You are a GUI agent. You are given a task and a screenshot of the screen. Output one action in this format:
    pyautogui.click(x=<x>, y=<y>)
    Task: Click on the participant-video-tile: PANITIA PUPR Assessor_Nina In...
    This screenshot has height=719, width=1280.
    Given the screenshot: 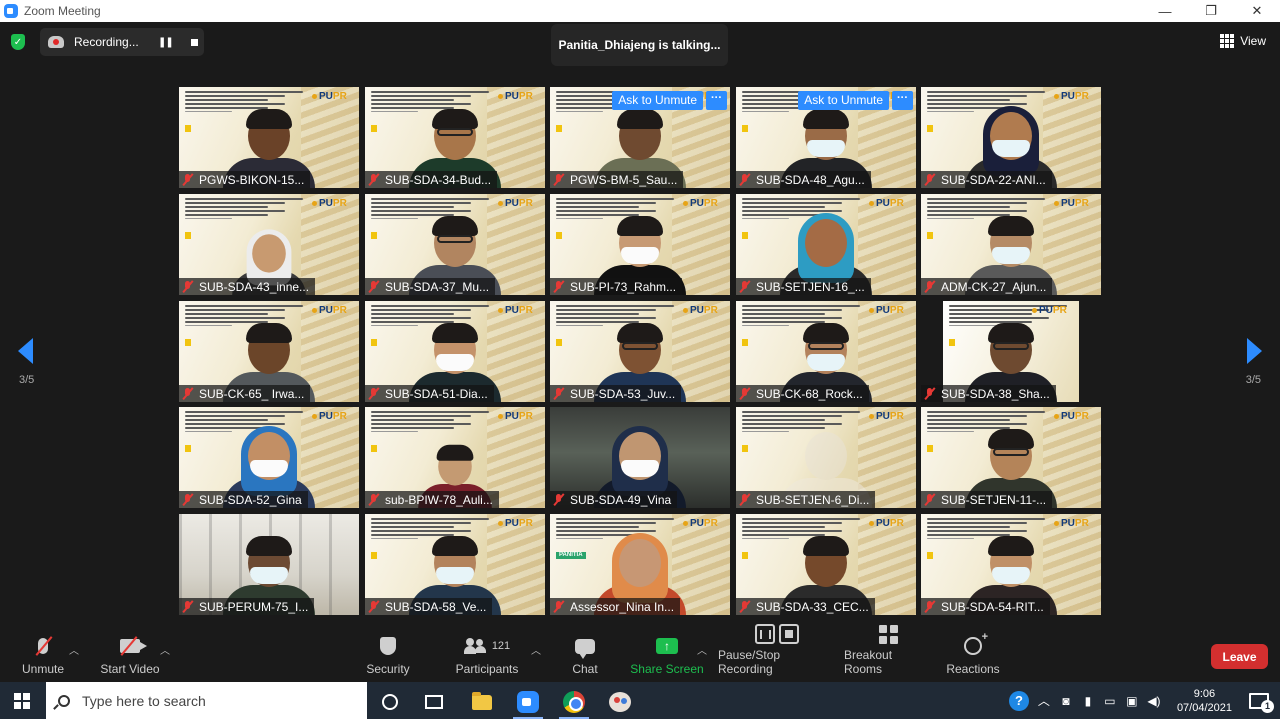 What is the action you would take?
    pyautogui.click(x=640, y=564)
    